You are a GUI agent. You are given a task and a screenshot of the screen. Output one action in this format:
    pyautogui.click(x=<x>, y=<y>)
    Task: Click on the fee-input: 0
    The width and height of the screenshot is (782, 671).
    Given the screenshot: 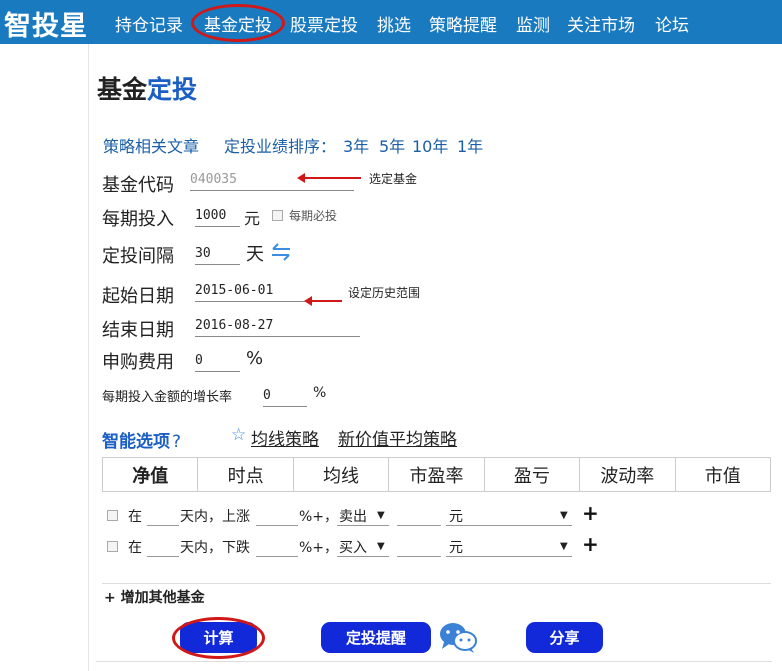 What is the action you would take?
    pyautogui.click(x=217, y=359)
    